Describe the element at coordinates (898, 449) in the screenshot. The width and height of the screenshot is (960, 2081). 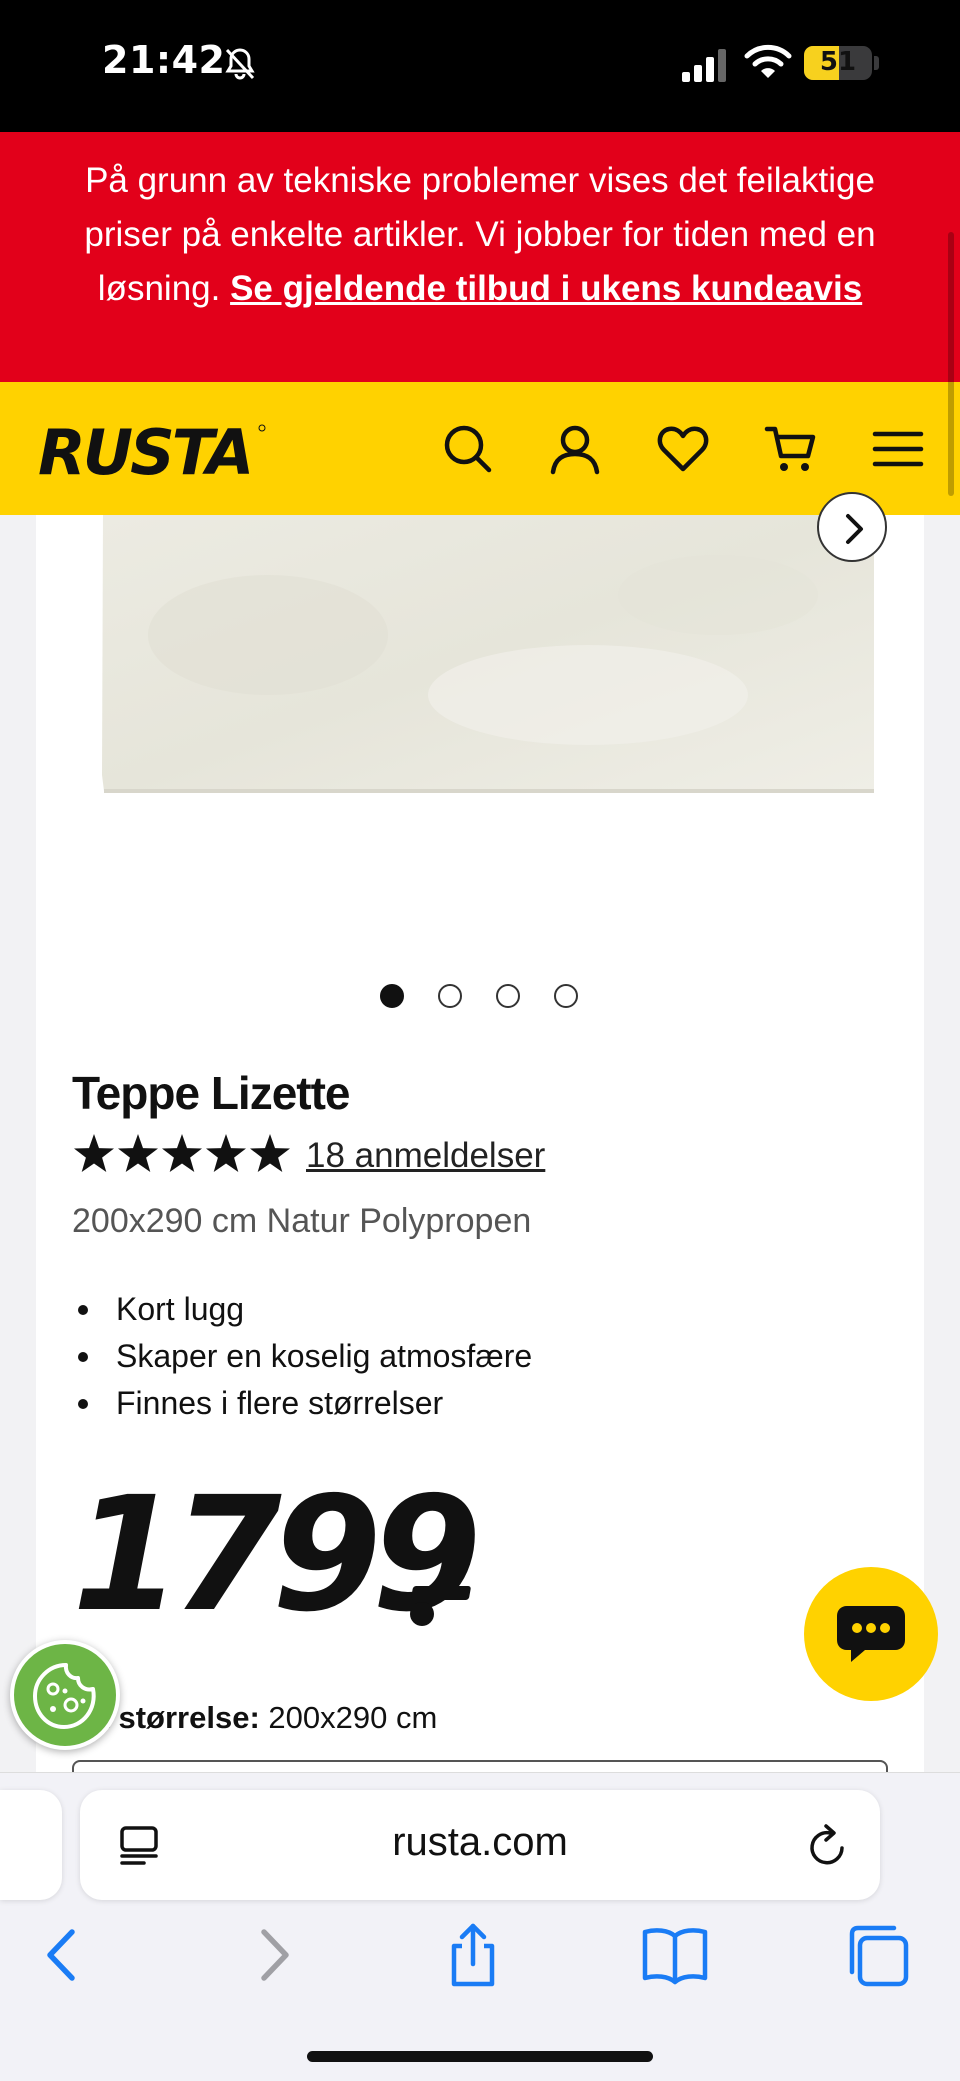
I see `menu-icon` at that location.